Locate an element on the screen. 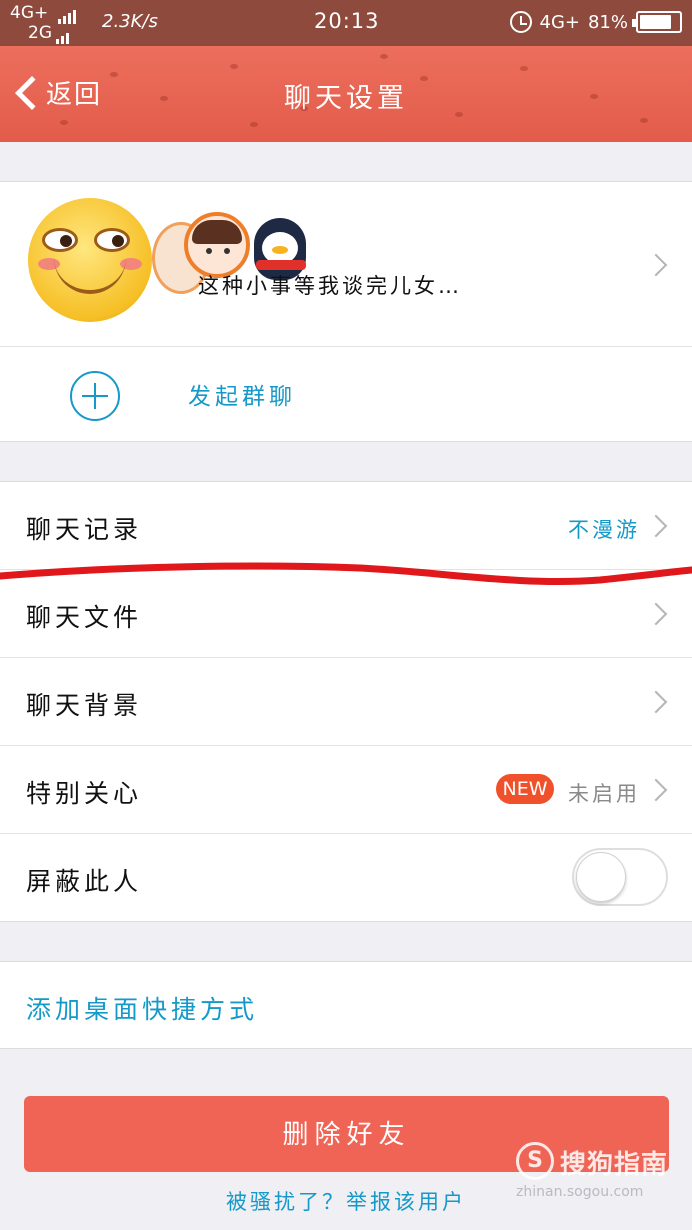 This screenshot has width=692, height=1230. sogou-watermark: S 搜狗指南 zhinan.sogou.com is located at coordinates (601, 1176).